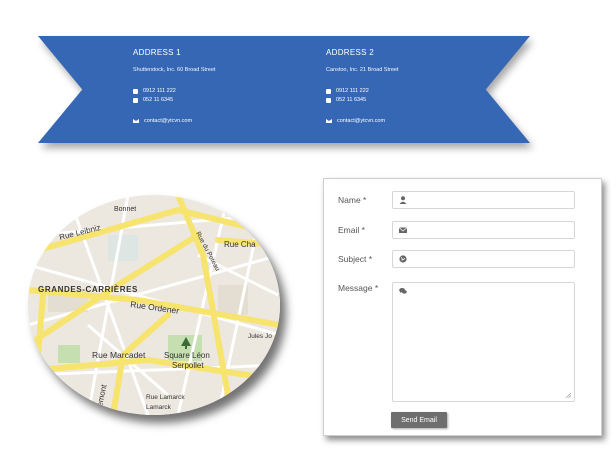  What do you see at coordinates (260, 336) in the screenshot?
I see `map-label: Jules Jo` at bounding box center [260, 336].